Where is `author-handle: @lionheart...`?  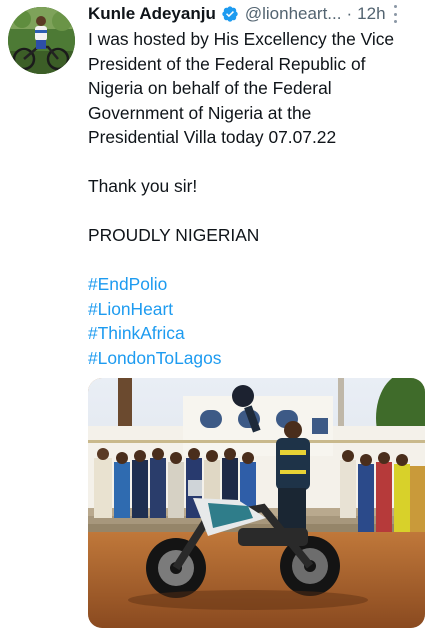 author-handle: @lionheart... is located at coordinates (293, 14).